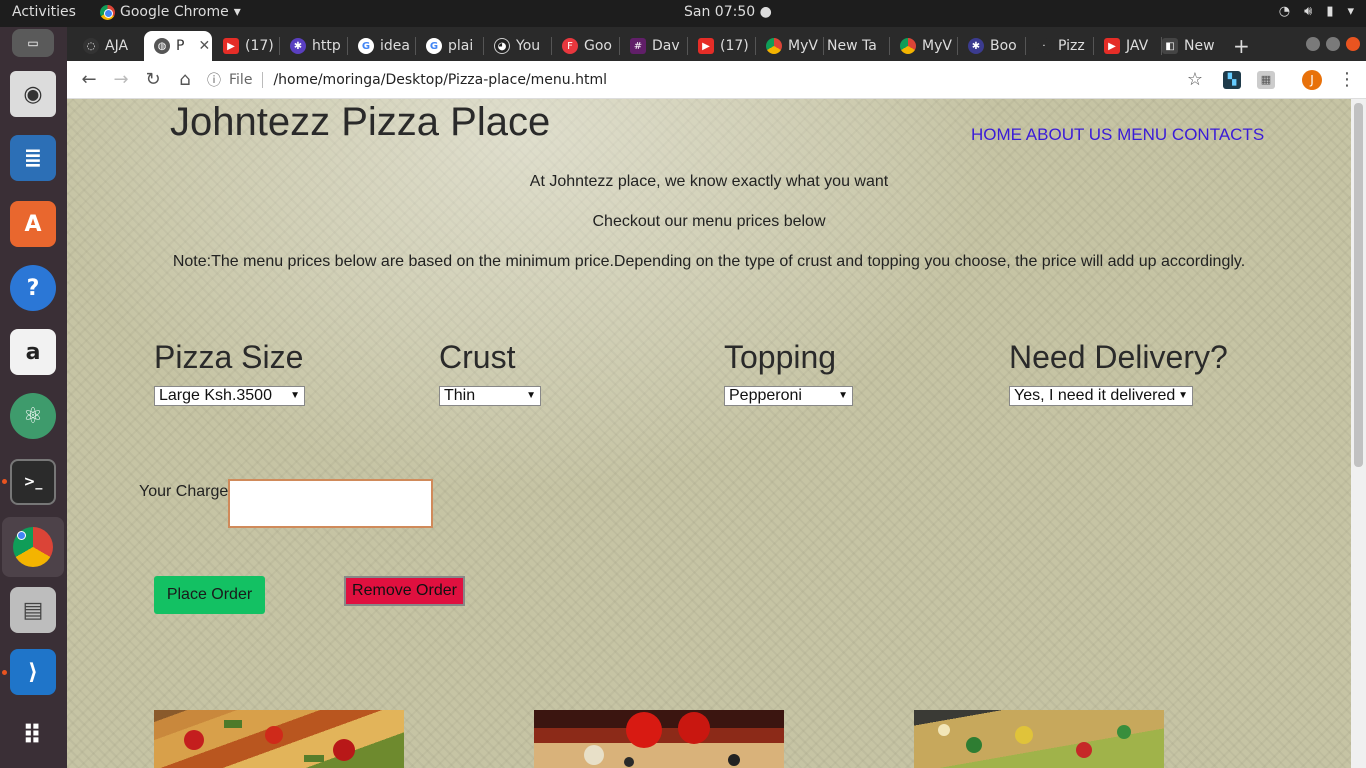  Describe the element at coordinates (44, 12) in the screenshot. I see `activities-button: Activities` at that location.